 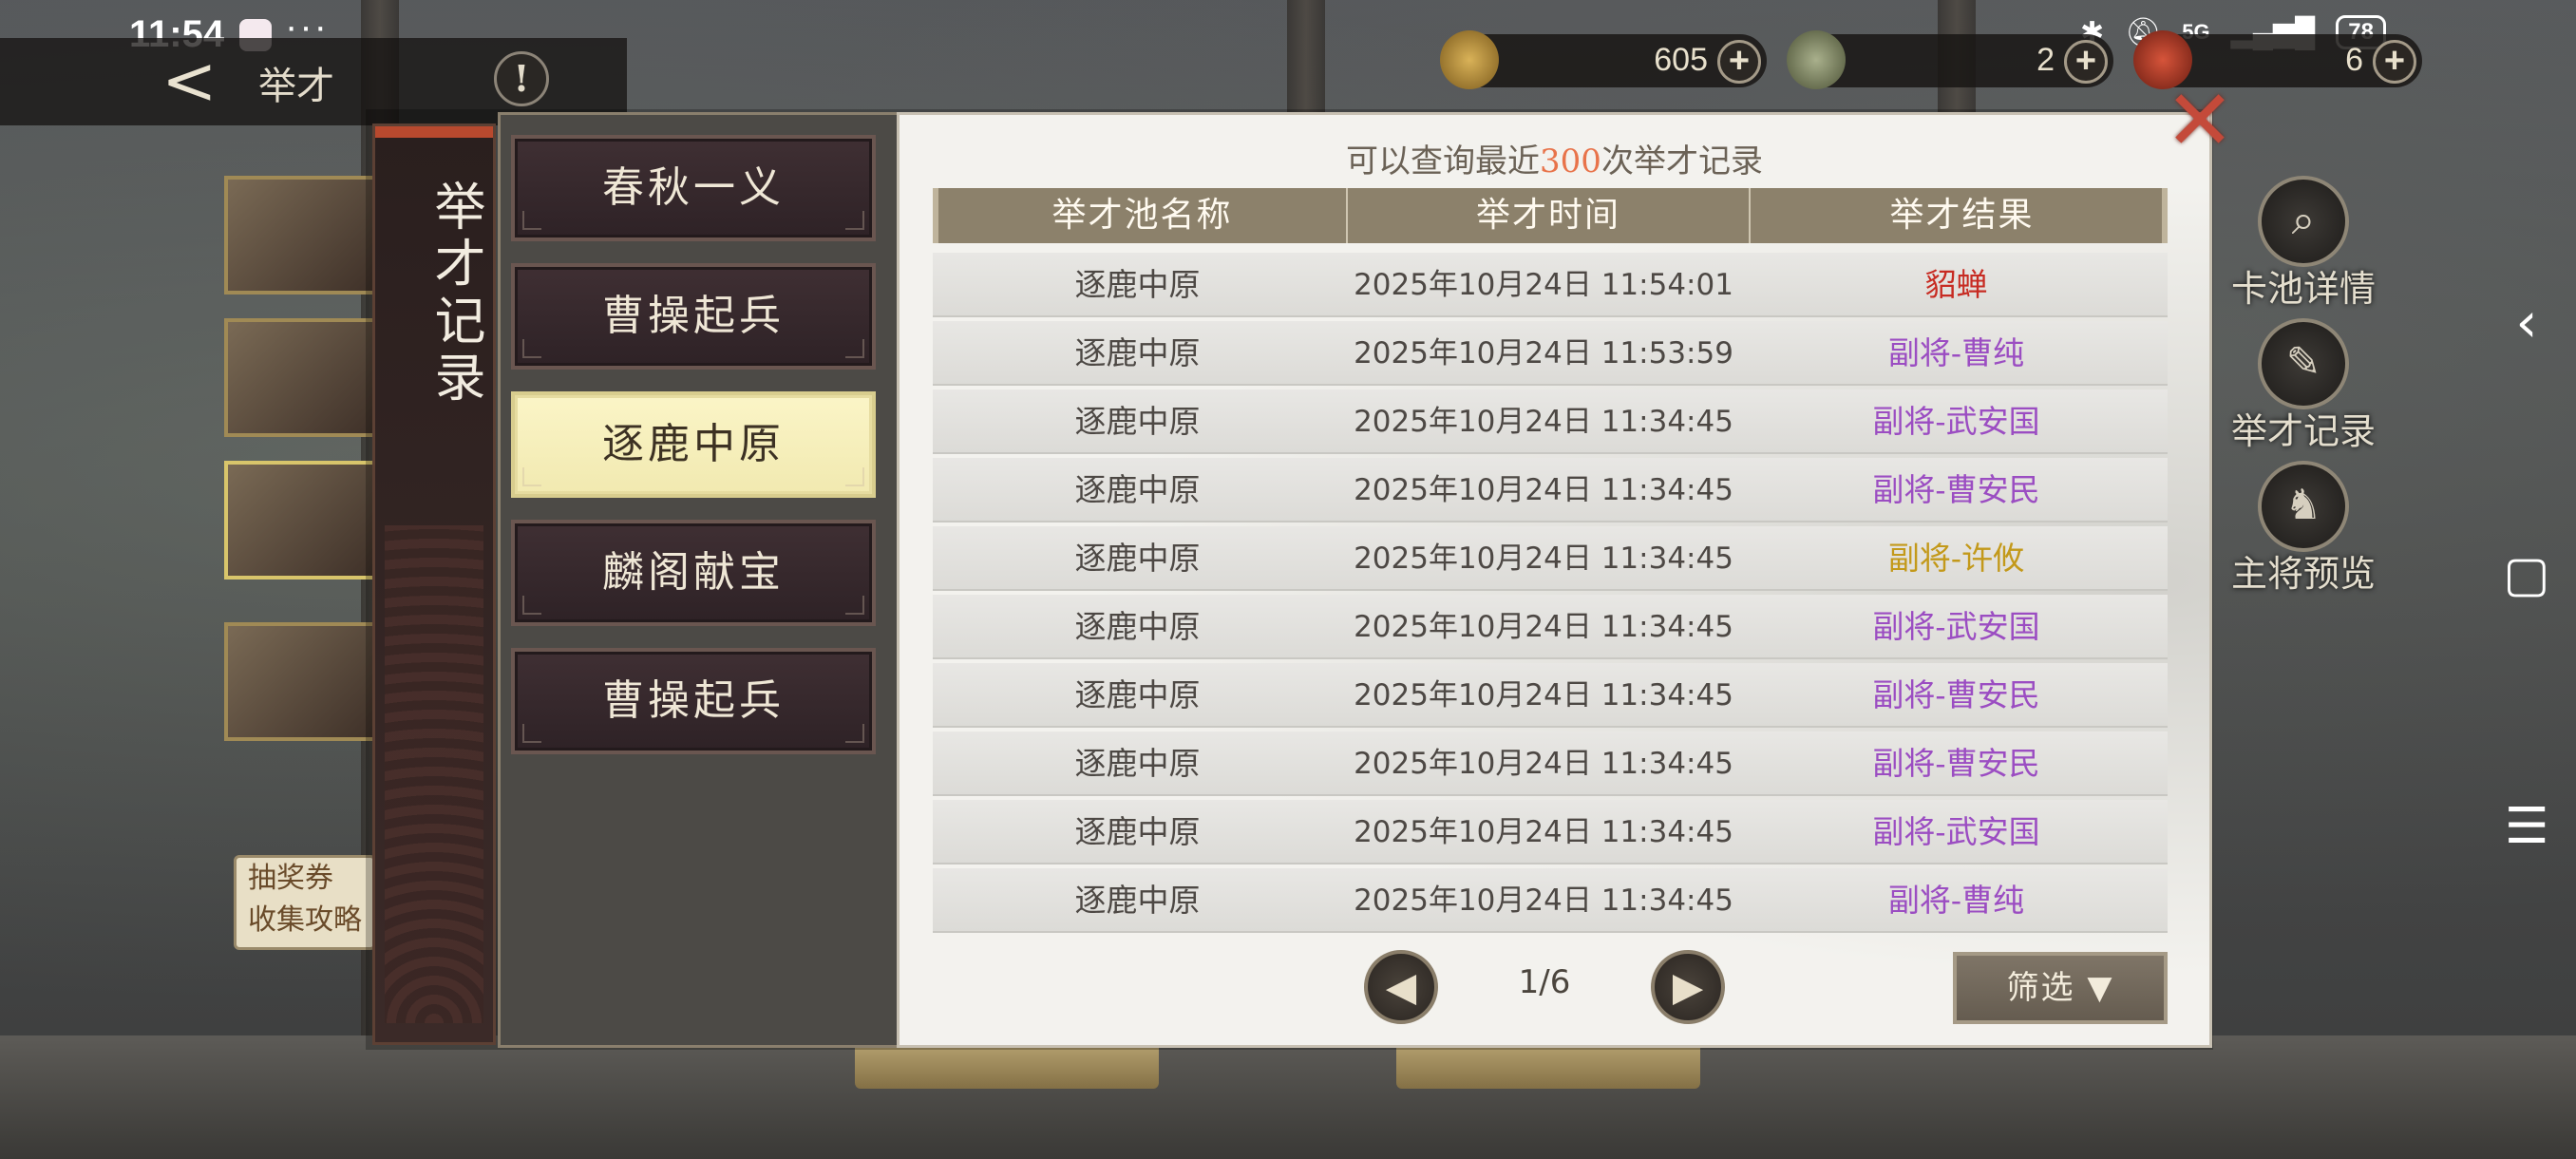 What do you see at coordinates (2354, 60) in the screenshot?
I see `resource-value: 6` at bounding box center [2354, 60].